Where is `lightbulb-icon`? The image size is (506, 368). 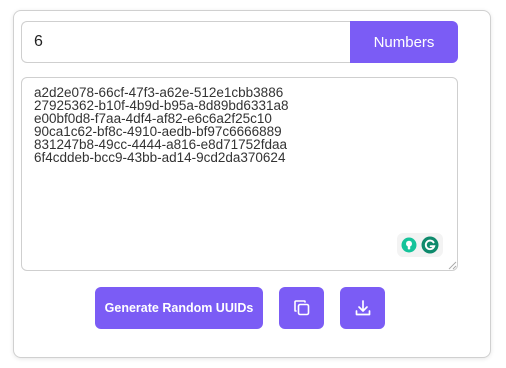 lightbulb-icon is located at coordinates (409, 245).